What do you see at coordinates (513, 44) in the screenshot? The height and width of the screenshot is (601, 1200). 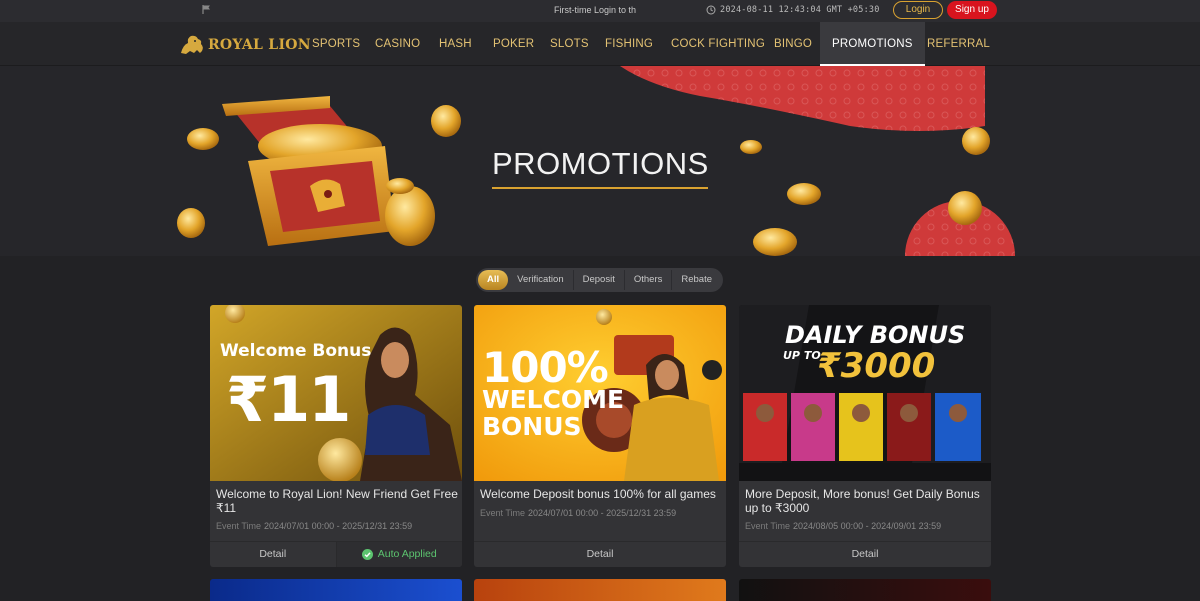 I see `nav-poker: POKER` at bounding box center [513, 44].